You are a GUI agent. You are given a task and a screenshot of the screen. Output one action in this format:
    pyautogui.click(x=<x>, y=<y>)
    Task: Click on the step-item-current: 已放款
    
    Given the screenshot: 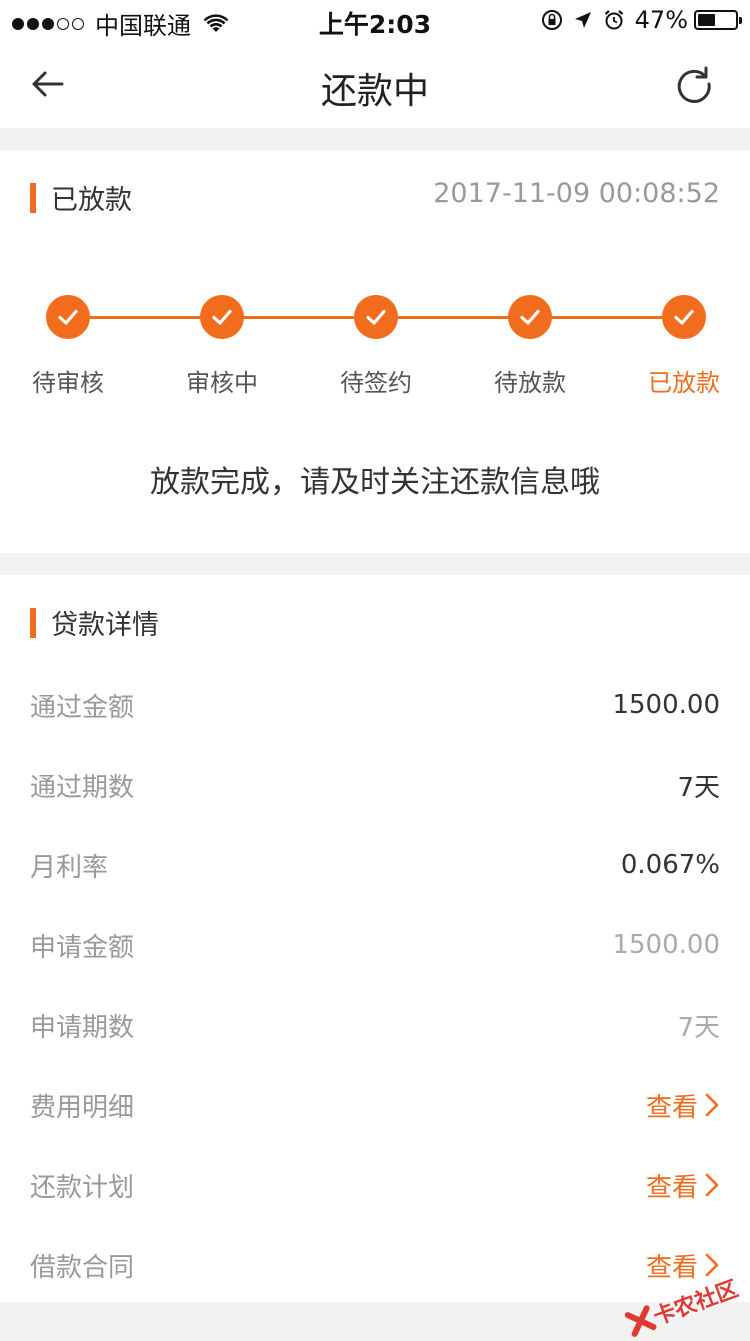 What is the action you would take?
    pyautogui.click(x=679, y=346)
    